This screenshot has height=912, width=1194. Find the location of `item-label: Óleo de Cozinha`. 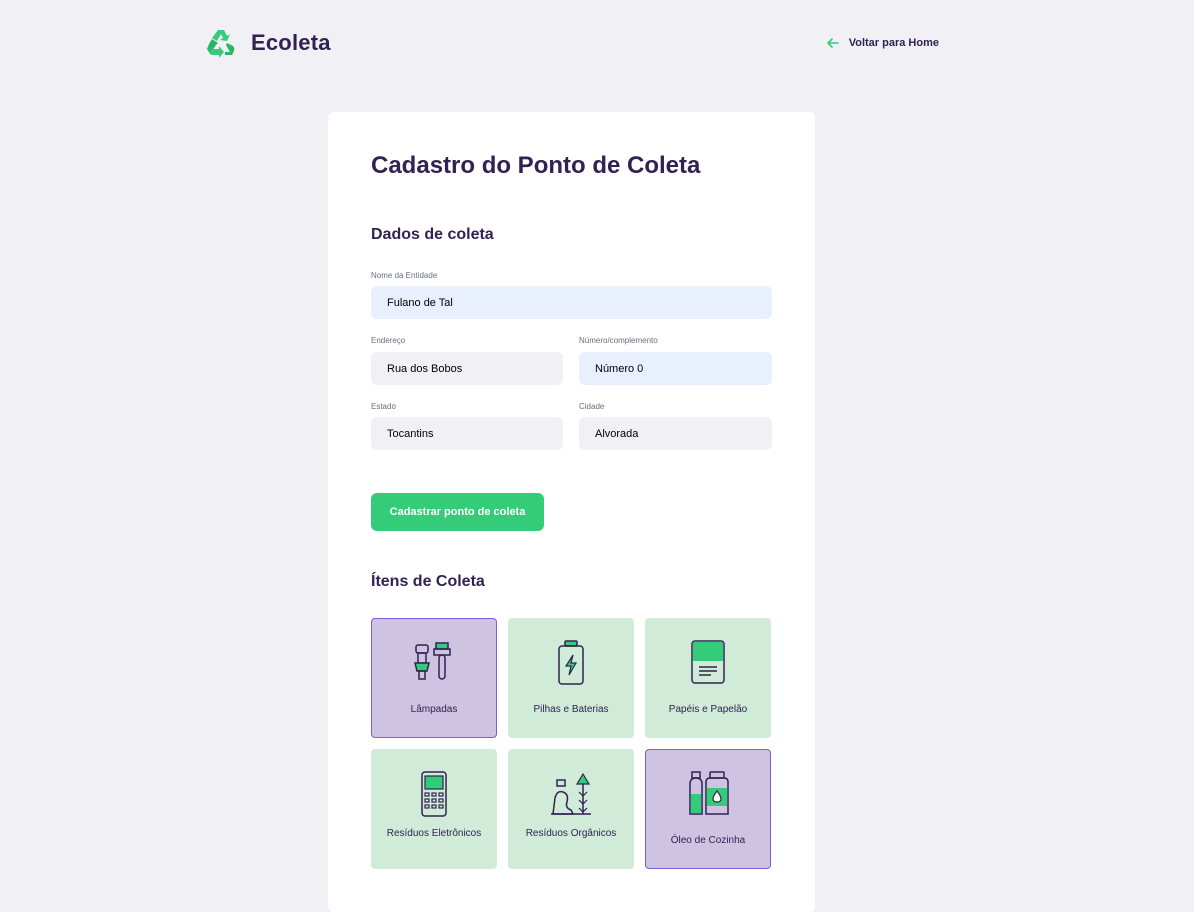

item-label: Óleo de Cozinha is located at coordinates (708, 840).